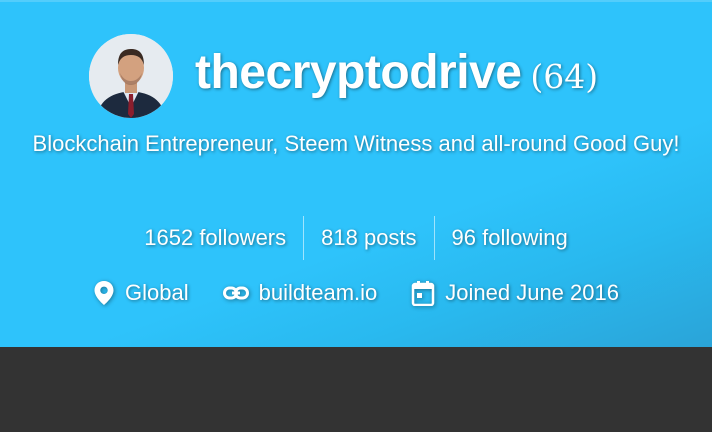 The height and width of the screenshot is (432, 712). What do you see at coordinates (358, 72) in the screenshot?
I see `username: thecryptodrive` at bounding box center [358, 72].